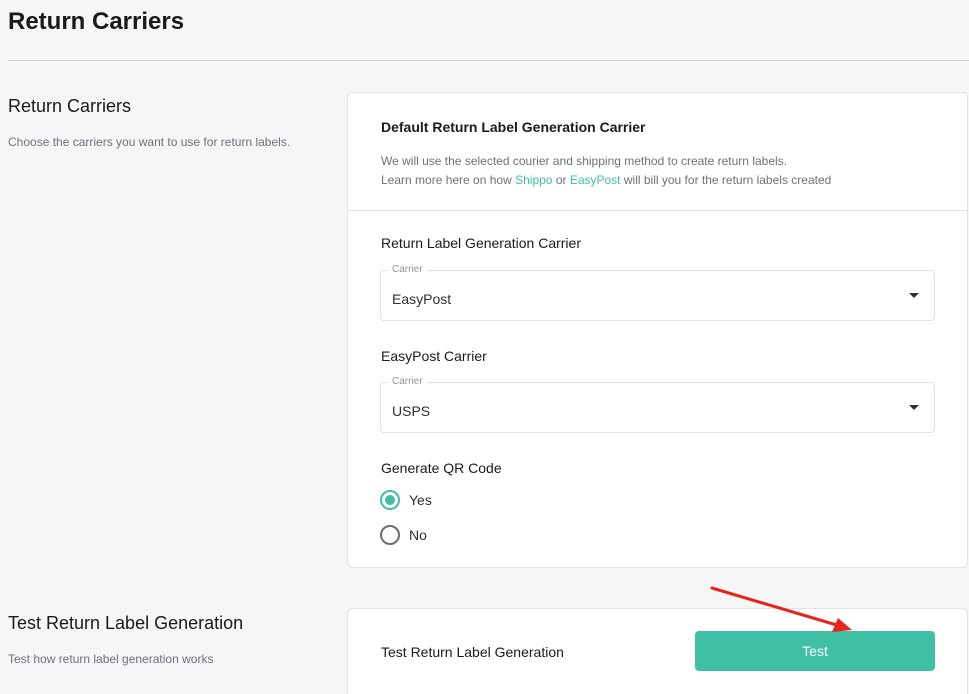 The width and height of the screenshot is (969, 694). Describe the element at coordinates (657, 292) in the screenshot. I see `carrier-select: Carrier EasyPost` at that location.